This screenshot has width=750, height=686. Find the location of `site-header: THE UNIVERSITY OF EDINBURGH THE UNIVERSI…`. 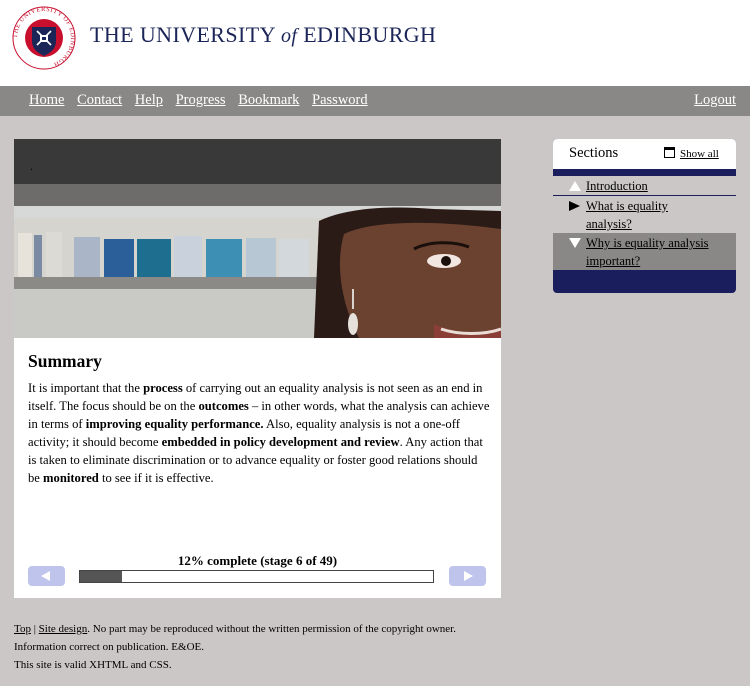

site-header: THE UNIVERSITY OF EDINBURGH THE UNIVERSI… is located at coordinates (375, 43).